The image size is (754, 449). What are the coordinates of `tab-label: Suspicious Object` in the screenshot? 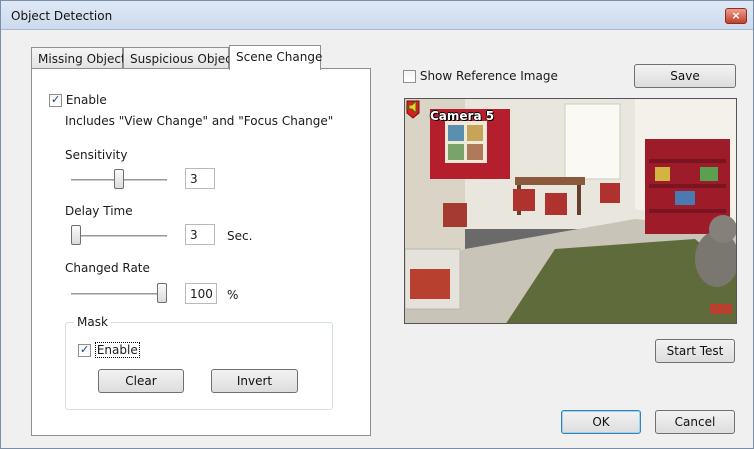 It's located at (183, 59).